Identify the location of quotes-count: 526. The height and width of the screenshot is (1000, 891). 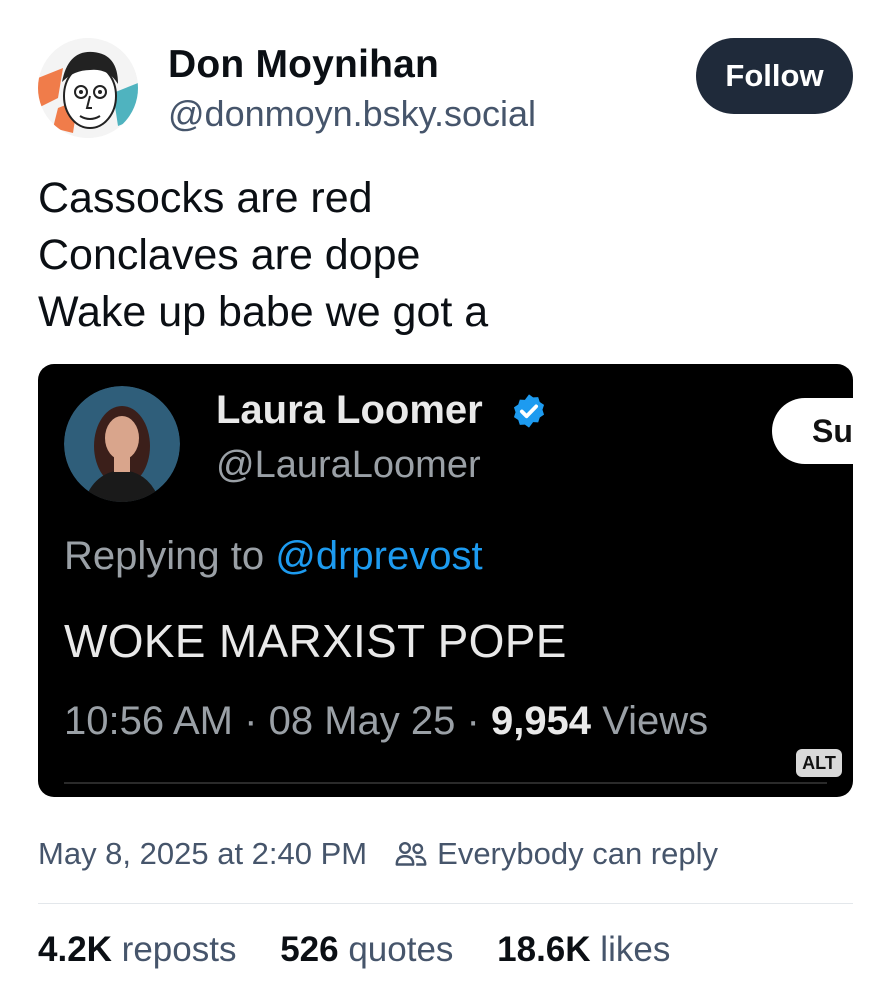
(309, 949).